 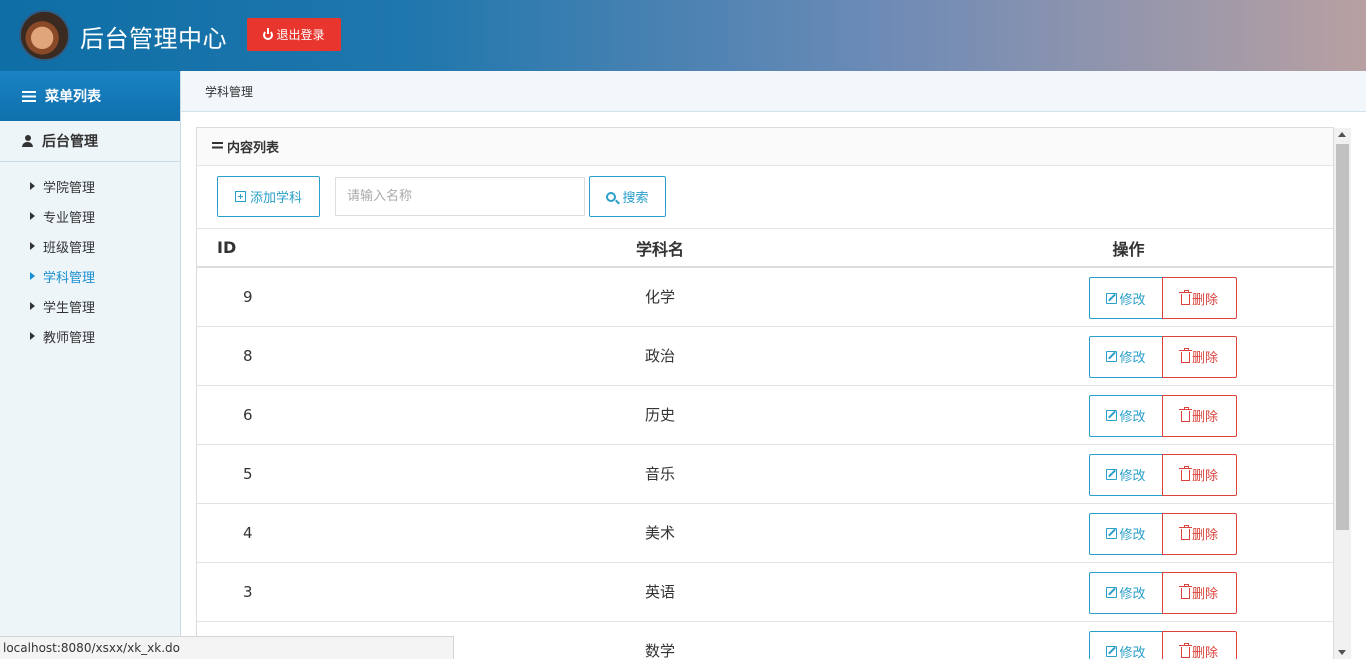 I want to click on sidebar-item-label: 班级管理, so click(x=69, y=248).